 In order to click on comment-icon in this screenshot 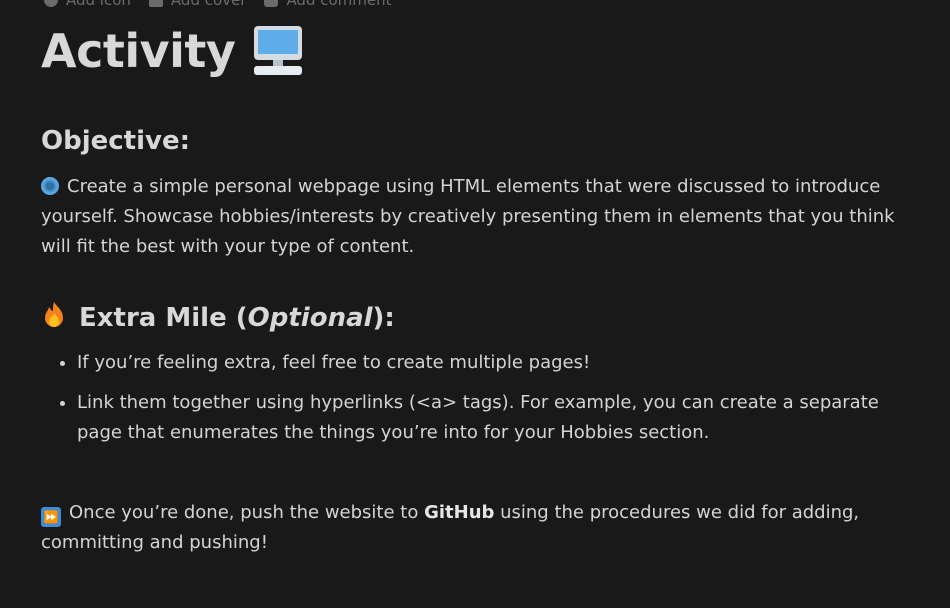, I will do `click(271, 3)`.